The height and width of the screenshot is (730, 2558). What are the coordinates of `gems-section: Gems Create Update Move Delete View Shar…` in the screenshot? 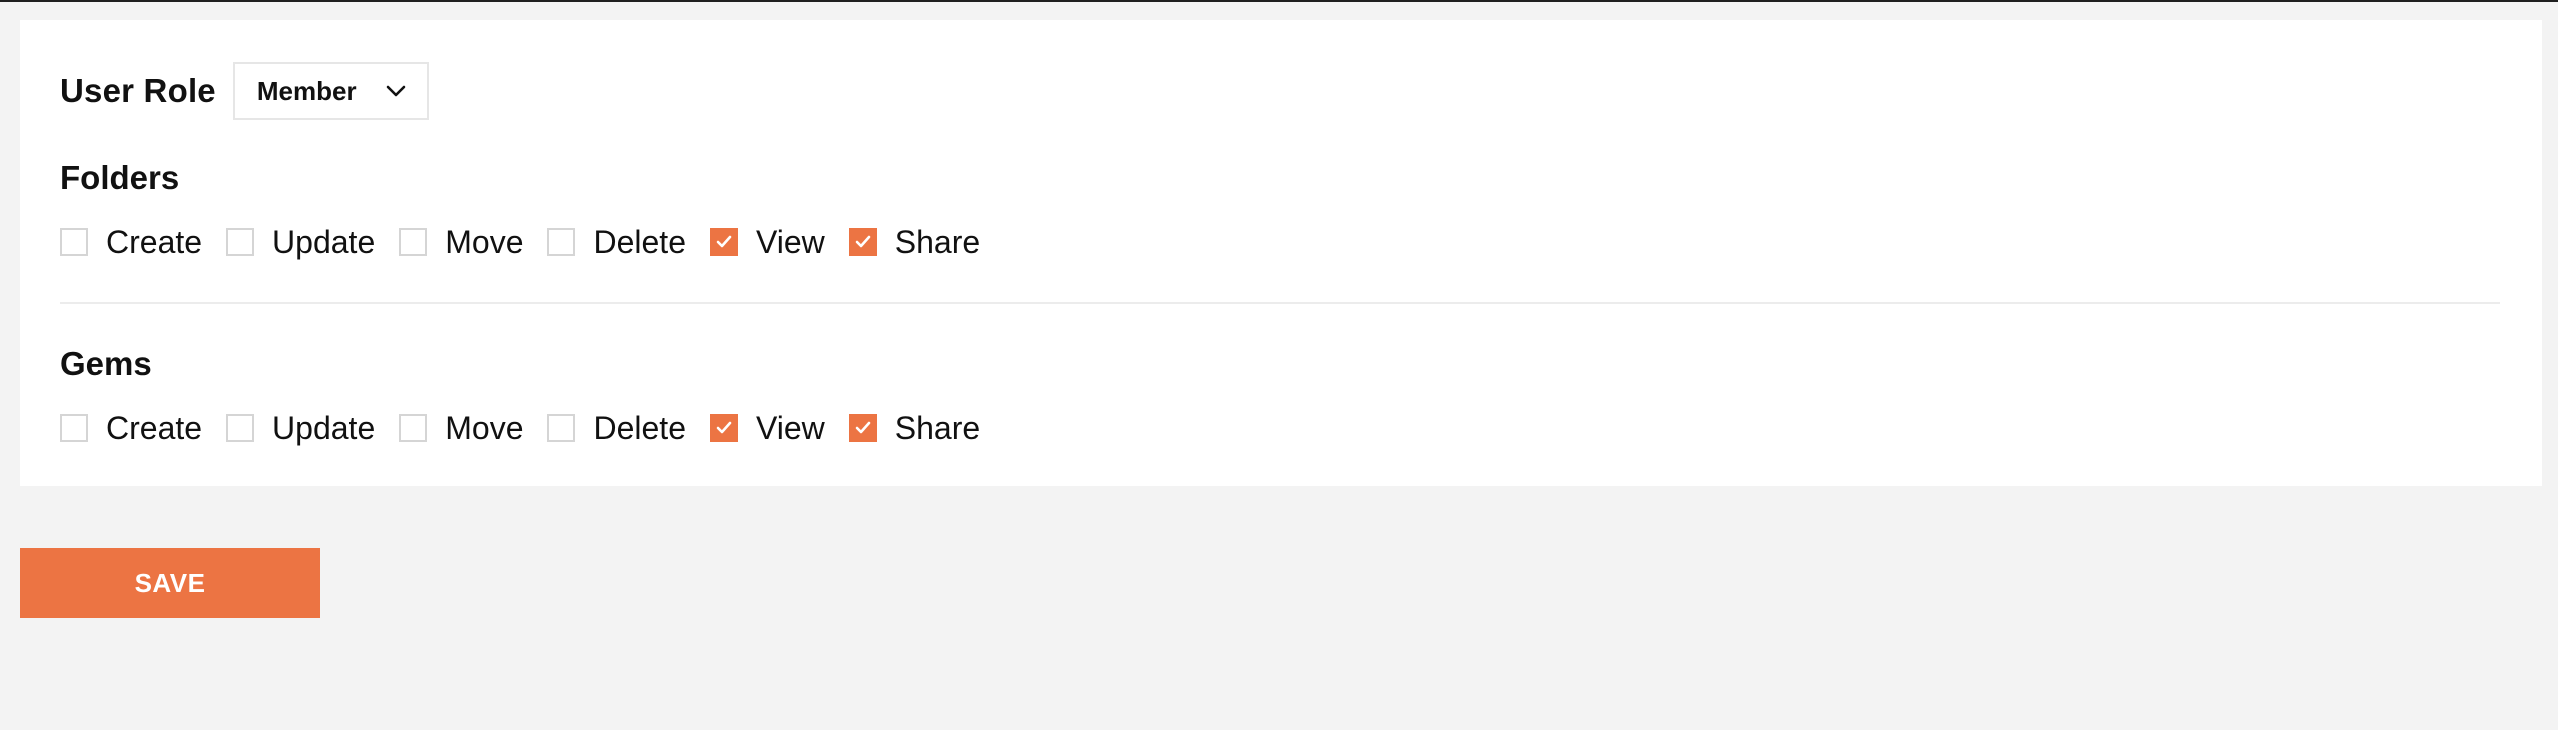 It's located at (532, 396).